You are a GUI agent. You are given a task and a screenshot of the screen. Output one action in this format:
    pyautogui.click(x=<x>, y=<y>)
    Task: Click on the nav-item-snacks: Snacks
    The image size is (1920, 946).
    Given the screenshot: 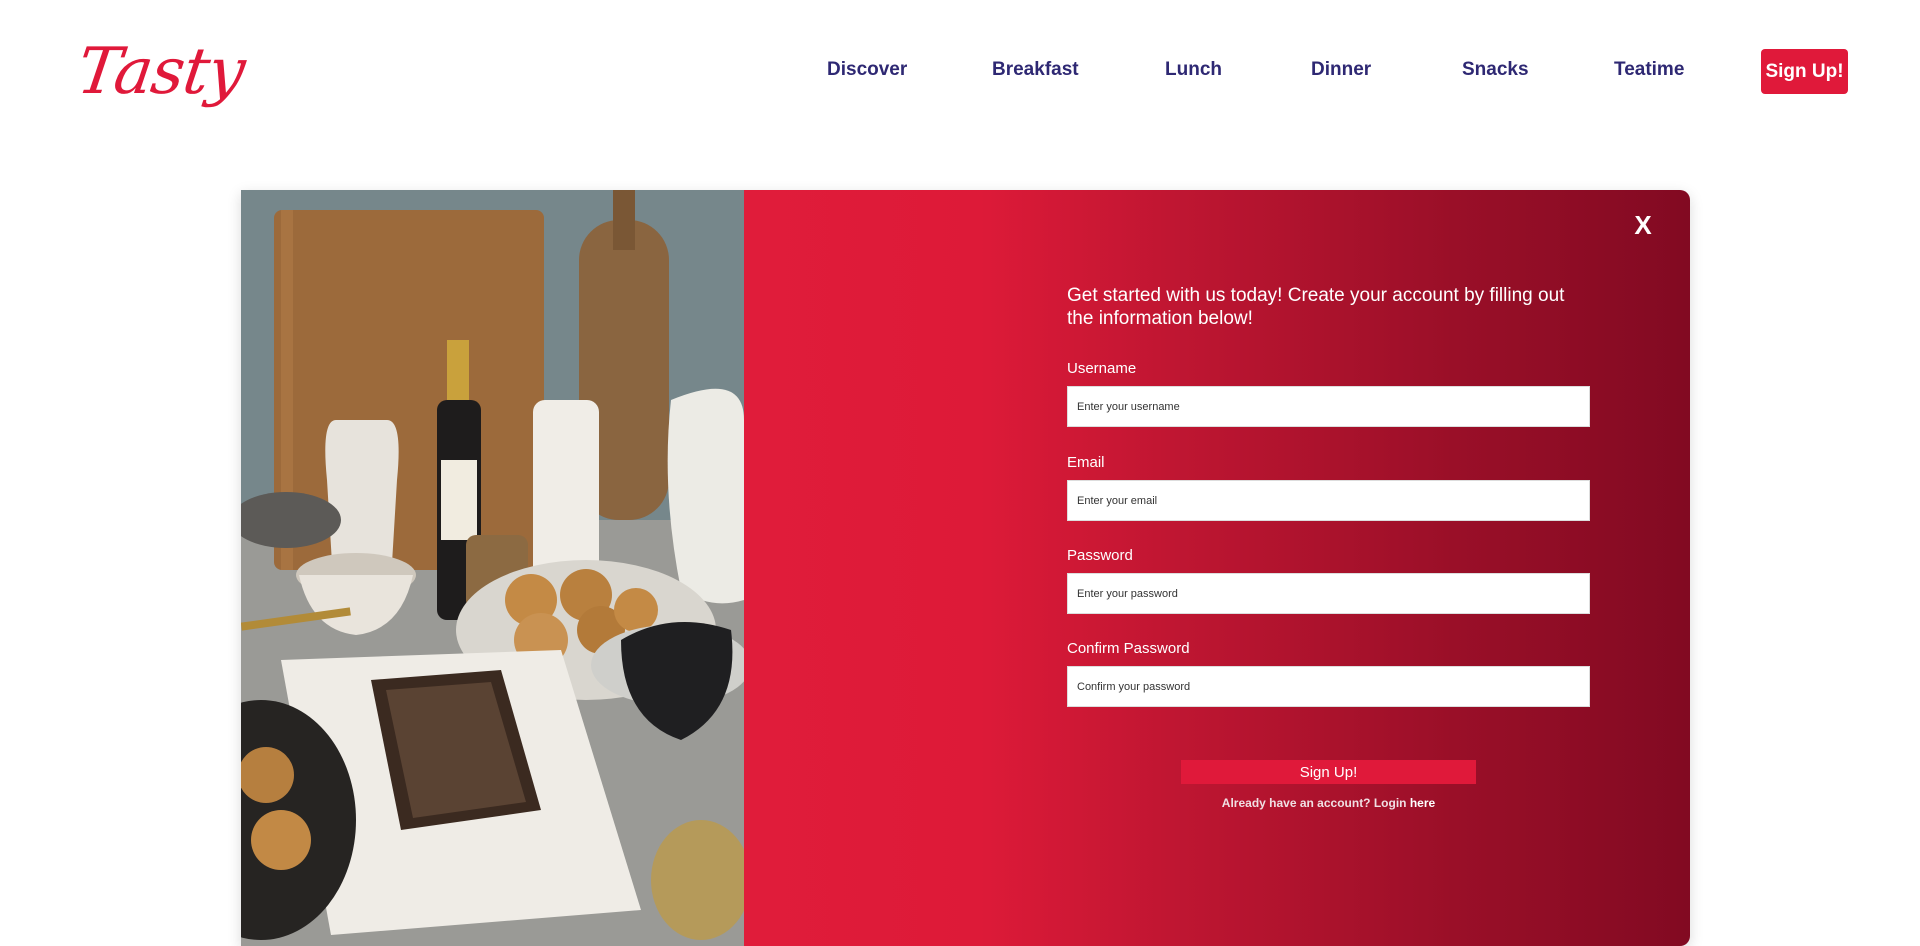 What is the action you would take?
    pyautogui.click(x=1495, y=70)
    